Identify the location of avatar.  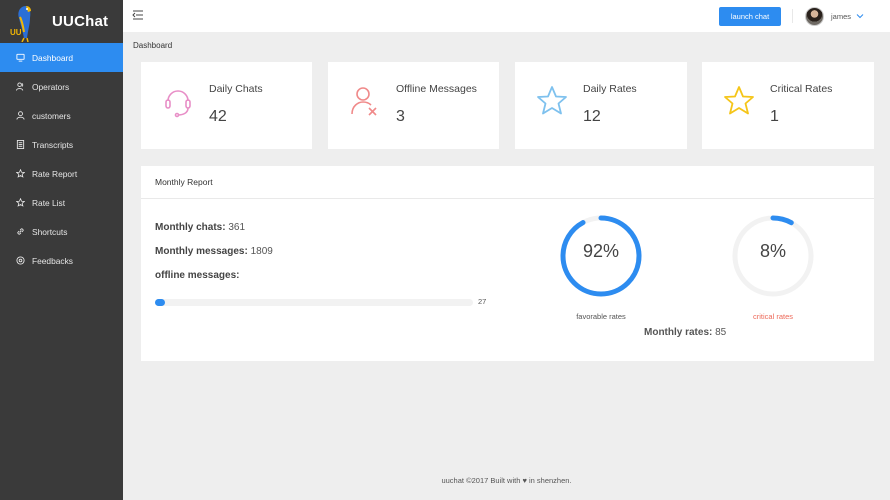
(814, 16).